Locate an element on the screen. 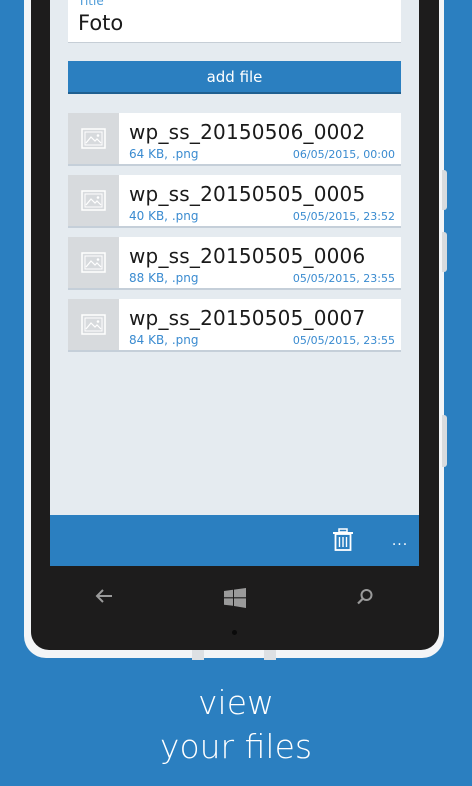 This screenshot has height=786, width=472. back-arrow-icon is located at coordinates (103, 596).